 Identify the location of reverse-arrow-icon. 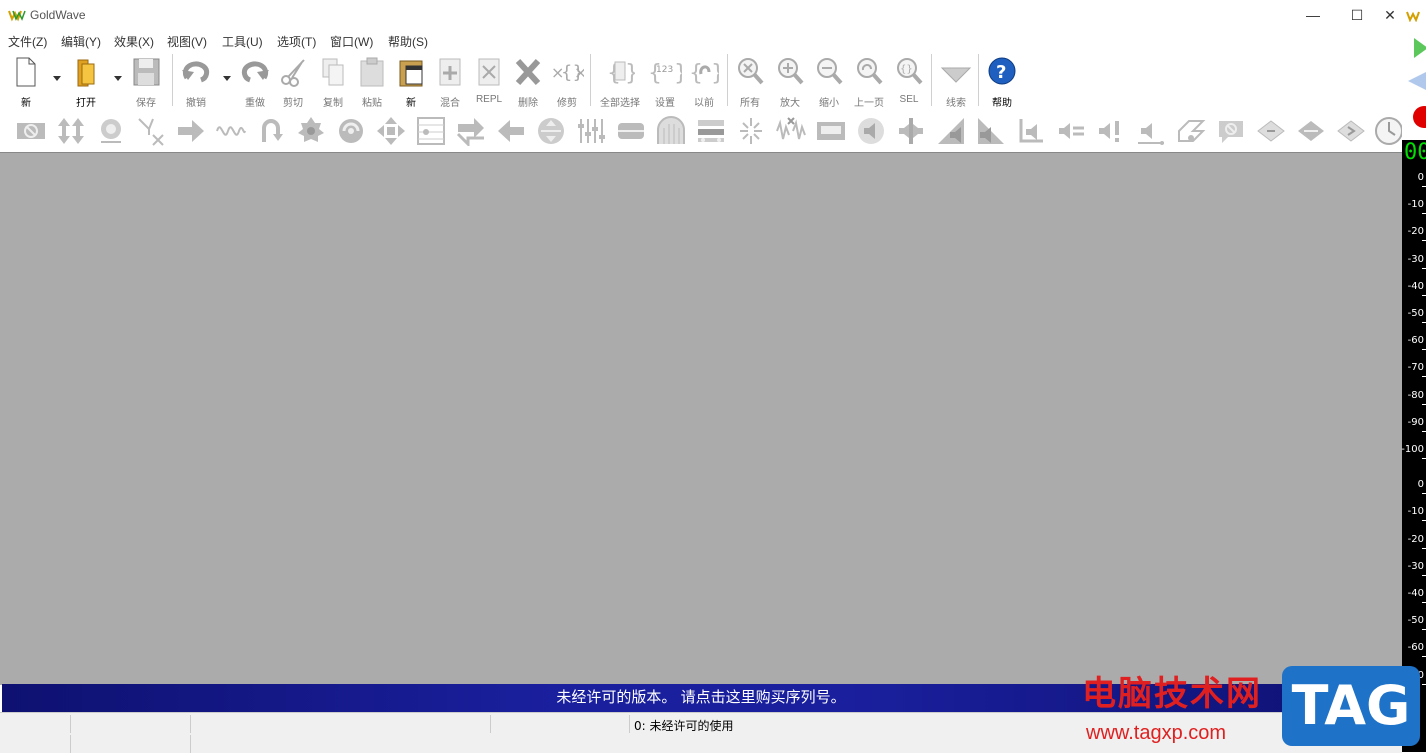
(511, 131).